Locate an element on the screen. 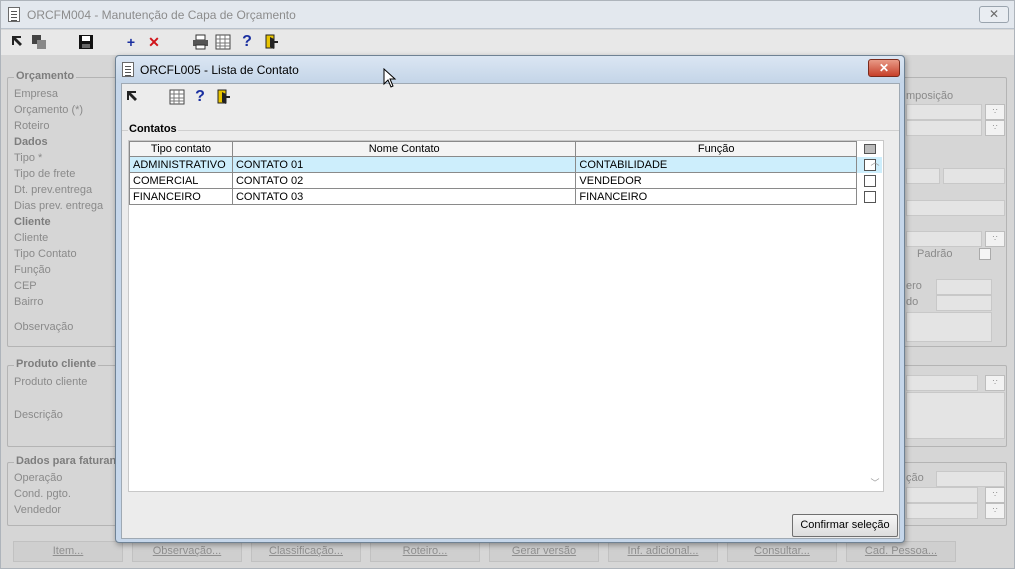  group-orcamento-title: Orçamento is located at coordinates (45, 76).